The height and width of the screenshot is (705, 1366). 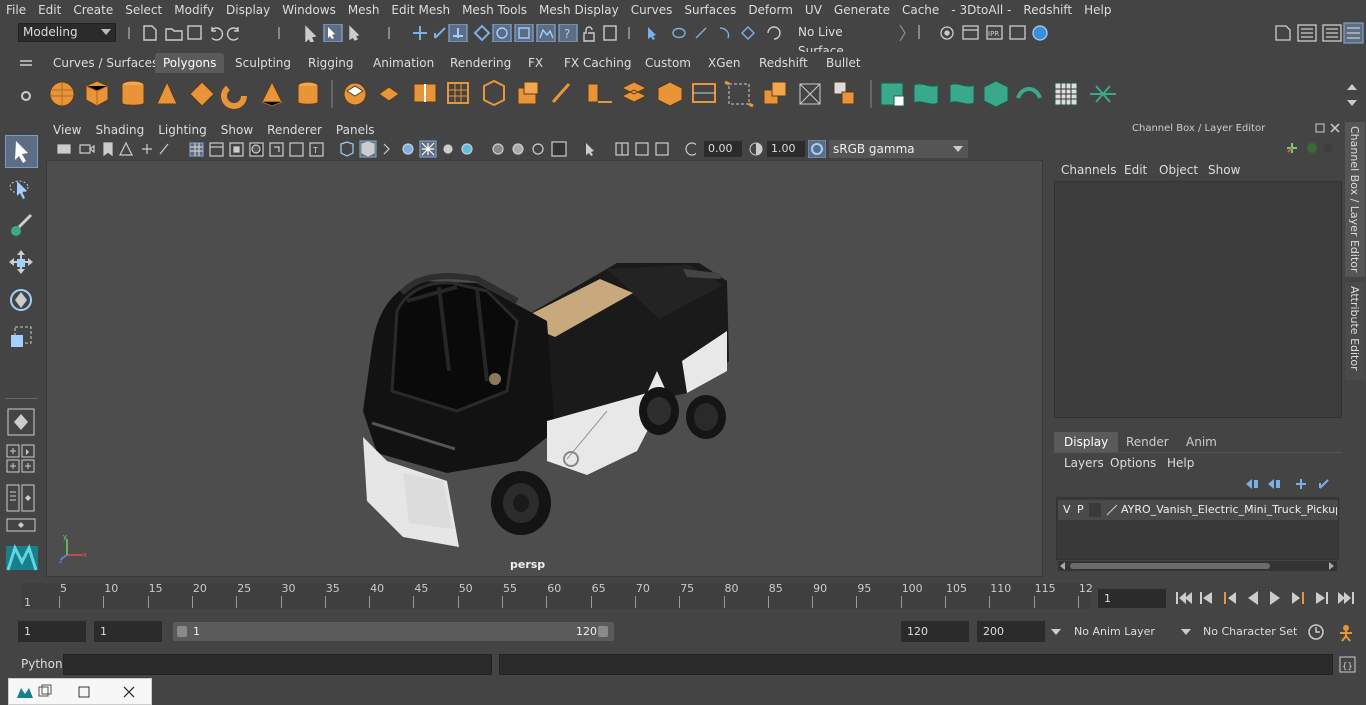 I want to click on layer-action-icons, so click(x=1290, y=484).